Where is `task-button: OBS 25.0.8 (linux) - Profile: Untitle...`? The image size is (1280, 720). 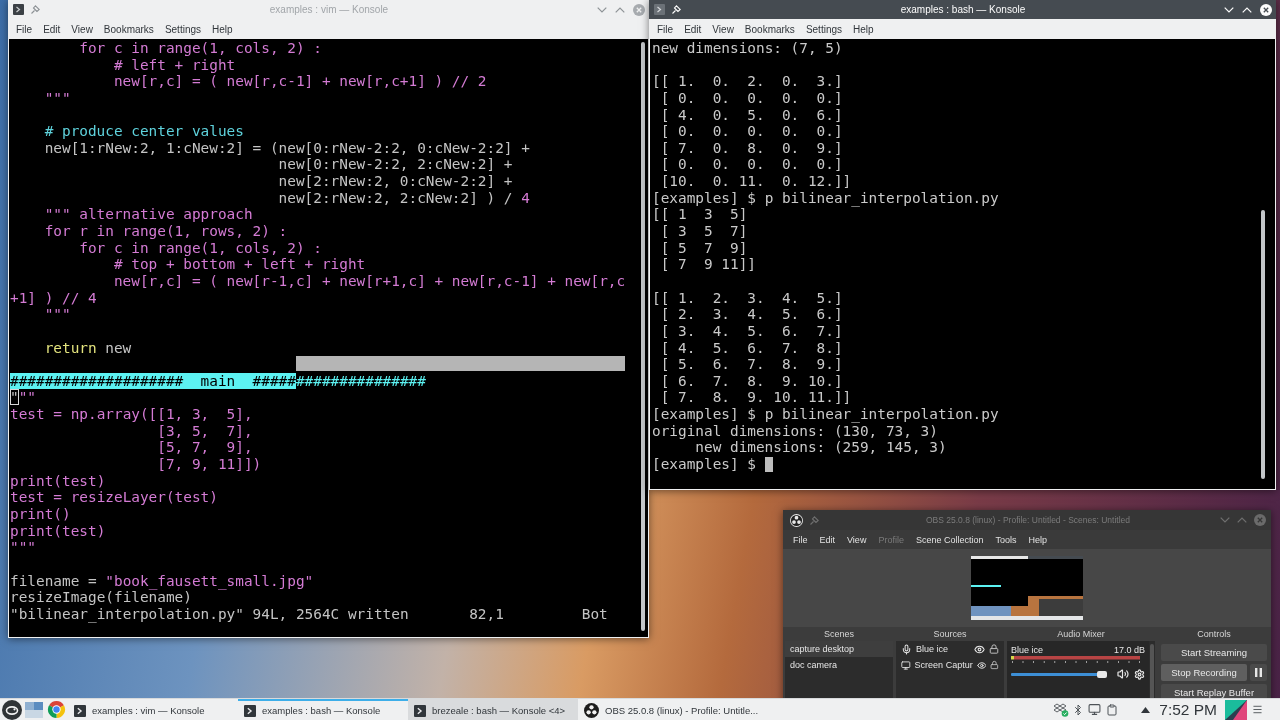
task-button: OBS 25.0.8 (linux) - Profile: Untitle... is located at coordinates (671, 709).